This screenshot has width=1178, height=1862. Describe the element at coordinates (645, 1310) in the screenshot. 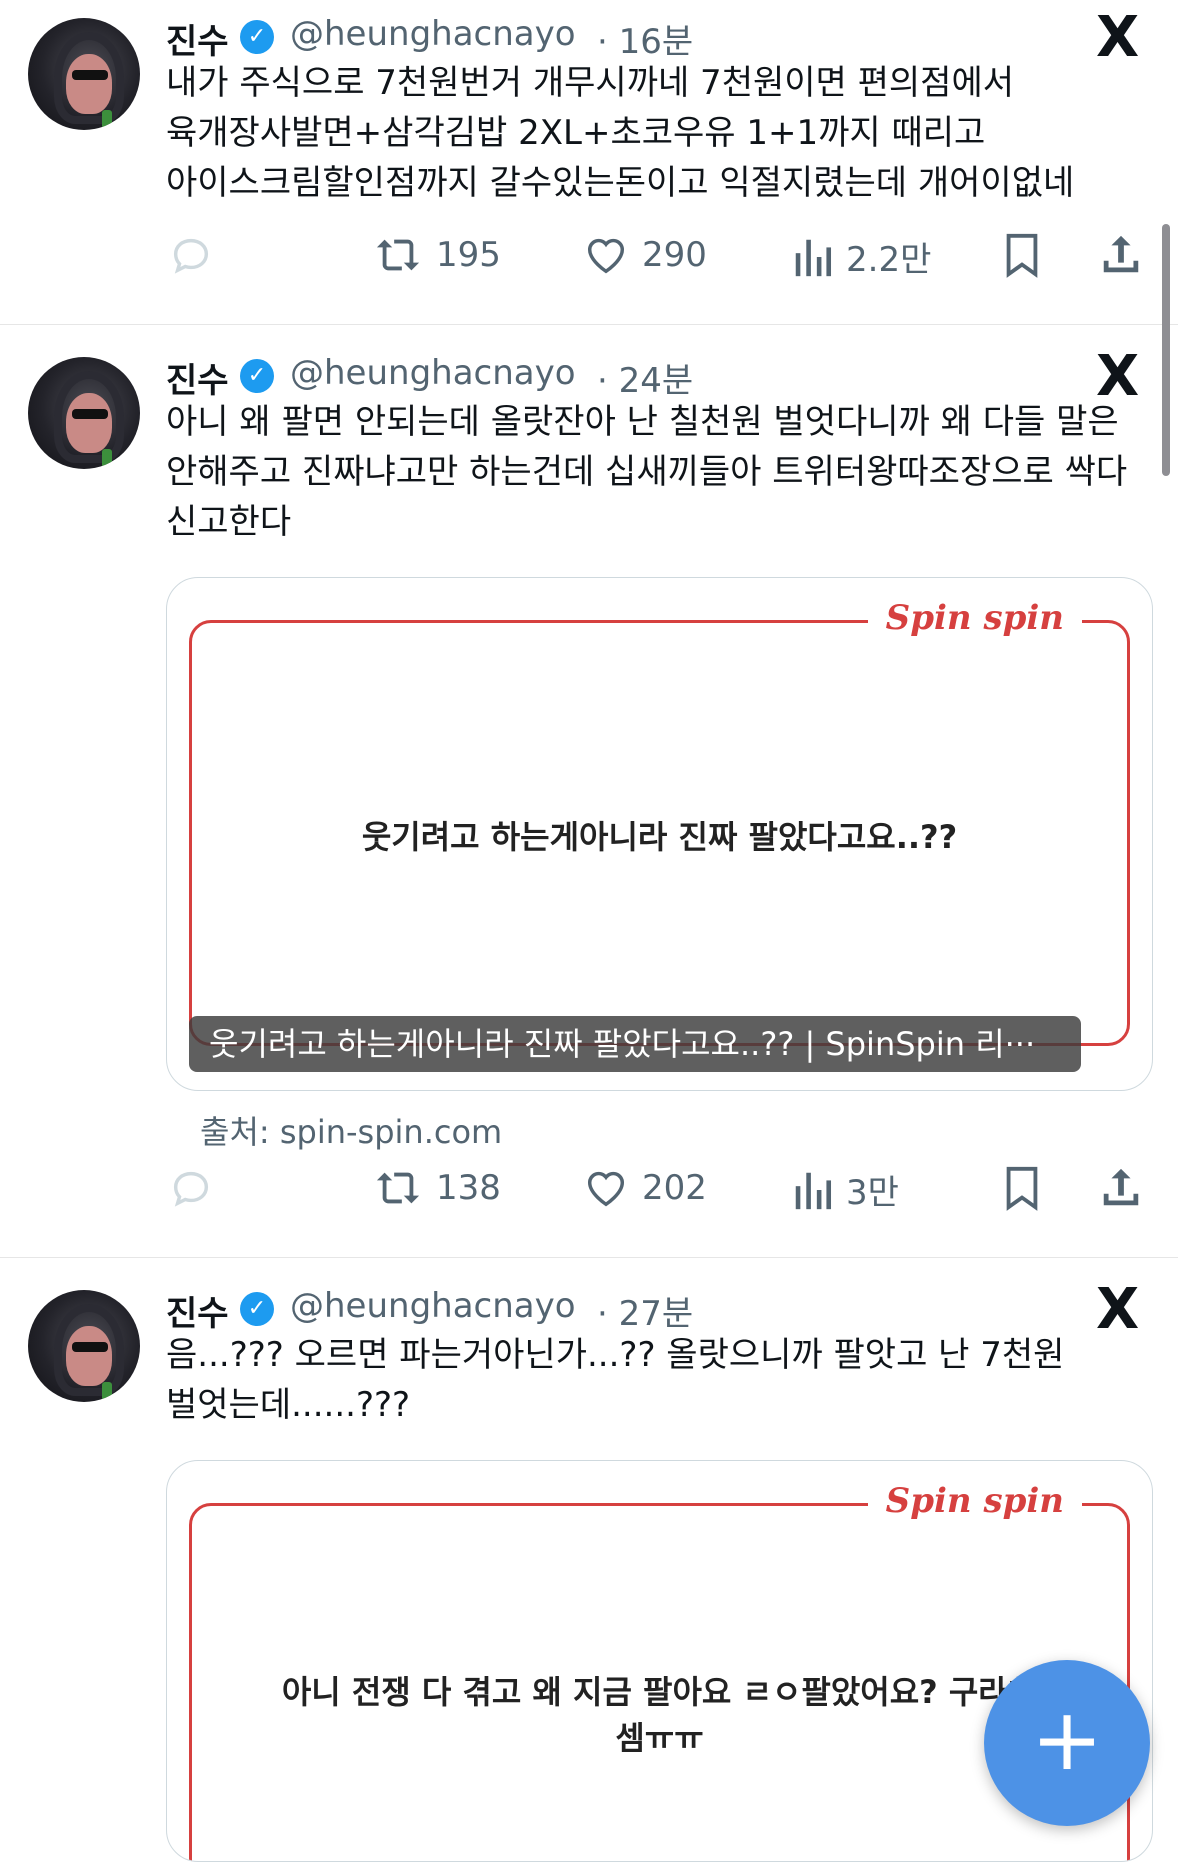

I see `timestamp: · 27분` at that location.